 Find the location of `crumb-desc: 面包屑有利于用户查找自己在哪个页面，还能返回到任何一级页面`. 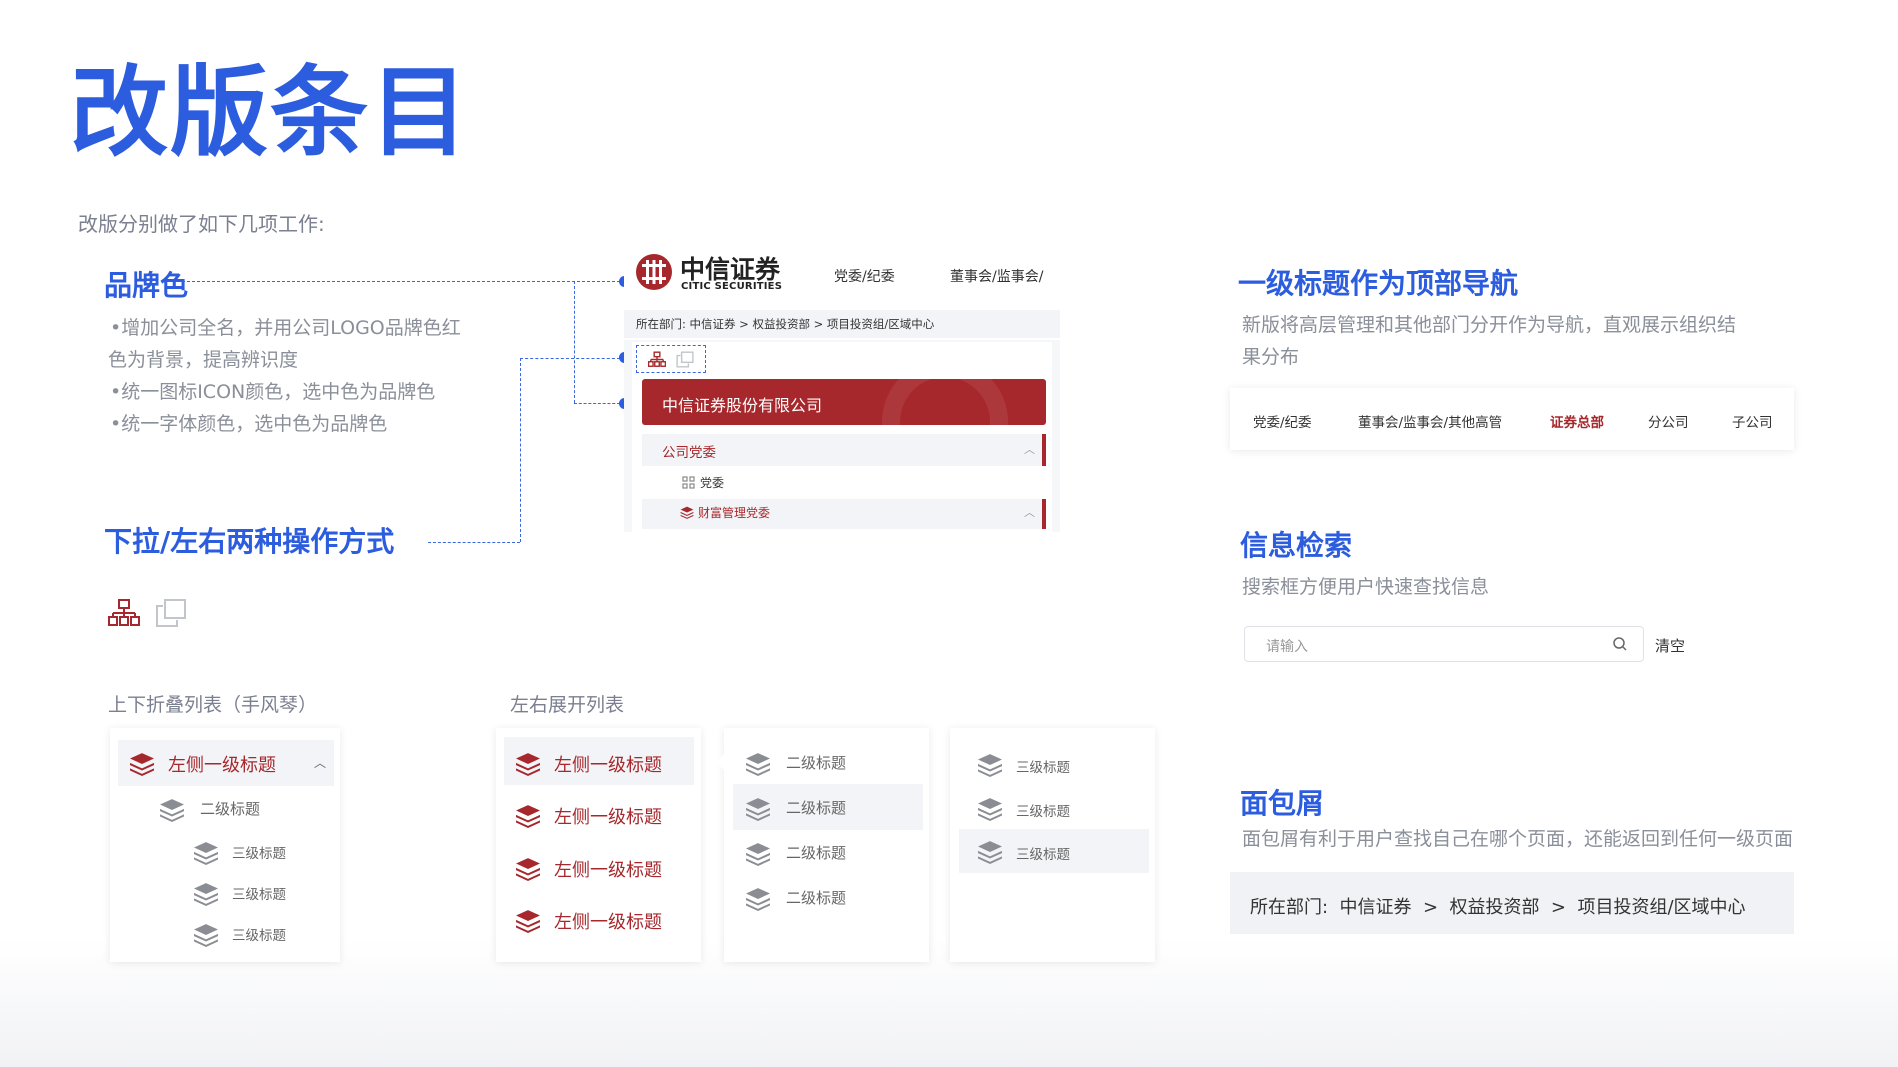

crumb-desc: 面包屑有利于用户查找自己在哪个页面，还能返回到任何一级页面 is located at coordinates (1518, 839).